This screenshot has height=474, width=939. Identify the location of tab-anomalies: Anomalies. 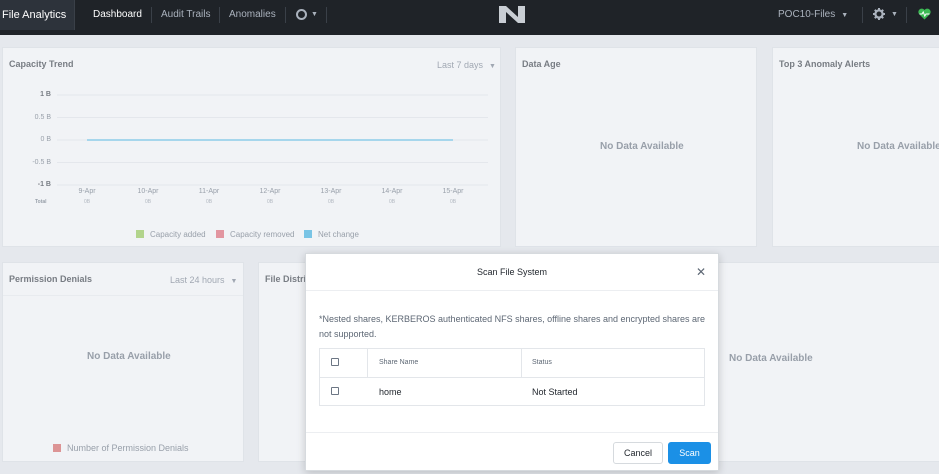
(252, 15).